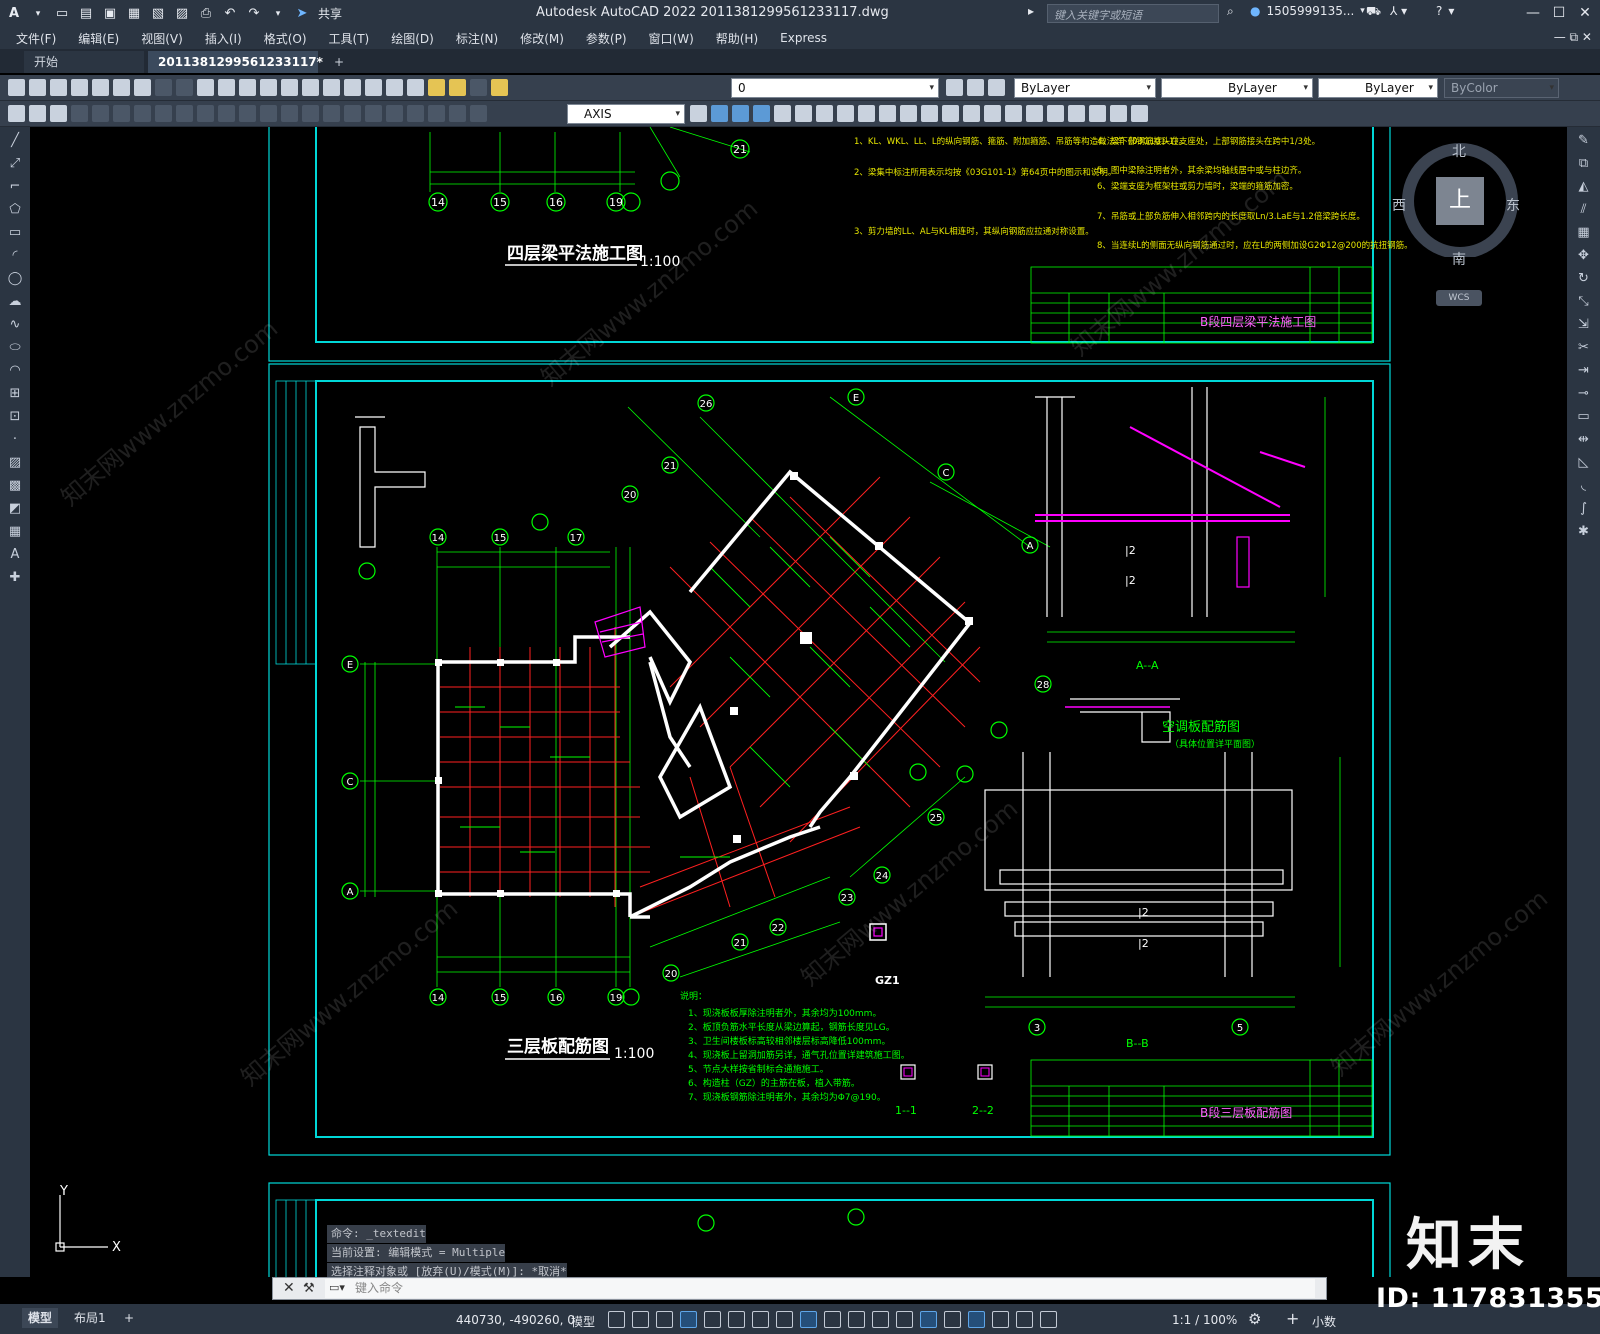 This screenshot has height=1334, width=1600. What do you see at coordinates (1584, 302) in the screenshot?
I see `scale-icon: ⤡` at bounding box center [1584, 302].